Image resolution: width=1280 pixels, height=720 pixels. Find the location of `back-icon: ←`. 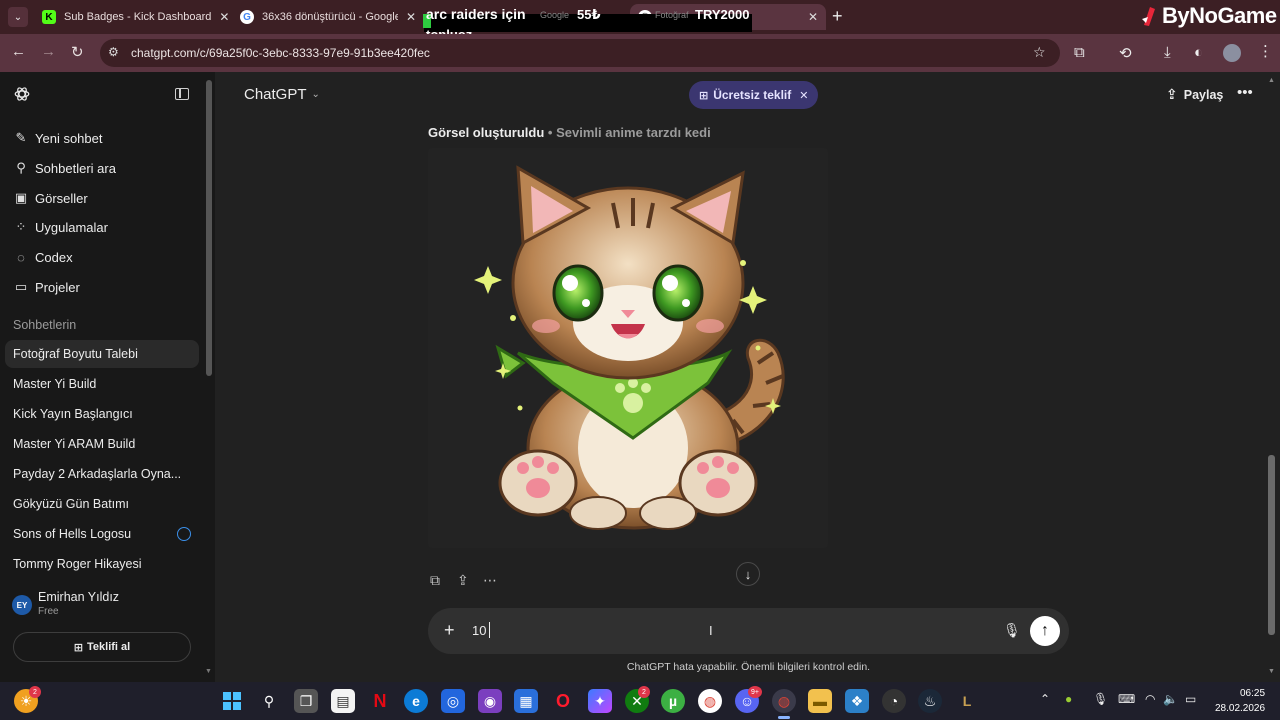

back-icon: ← is located at coordinates (18, 51).